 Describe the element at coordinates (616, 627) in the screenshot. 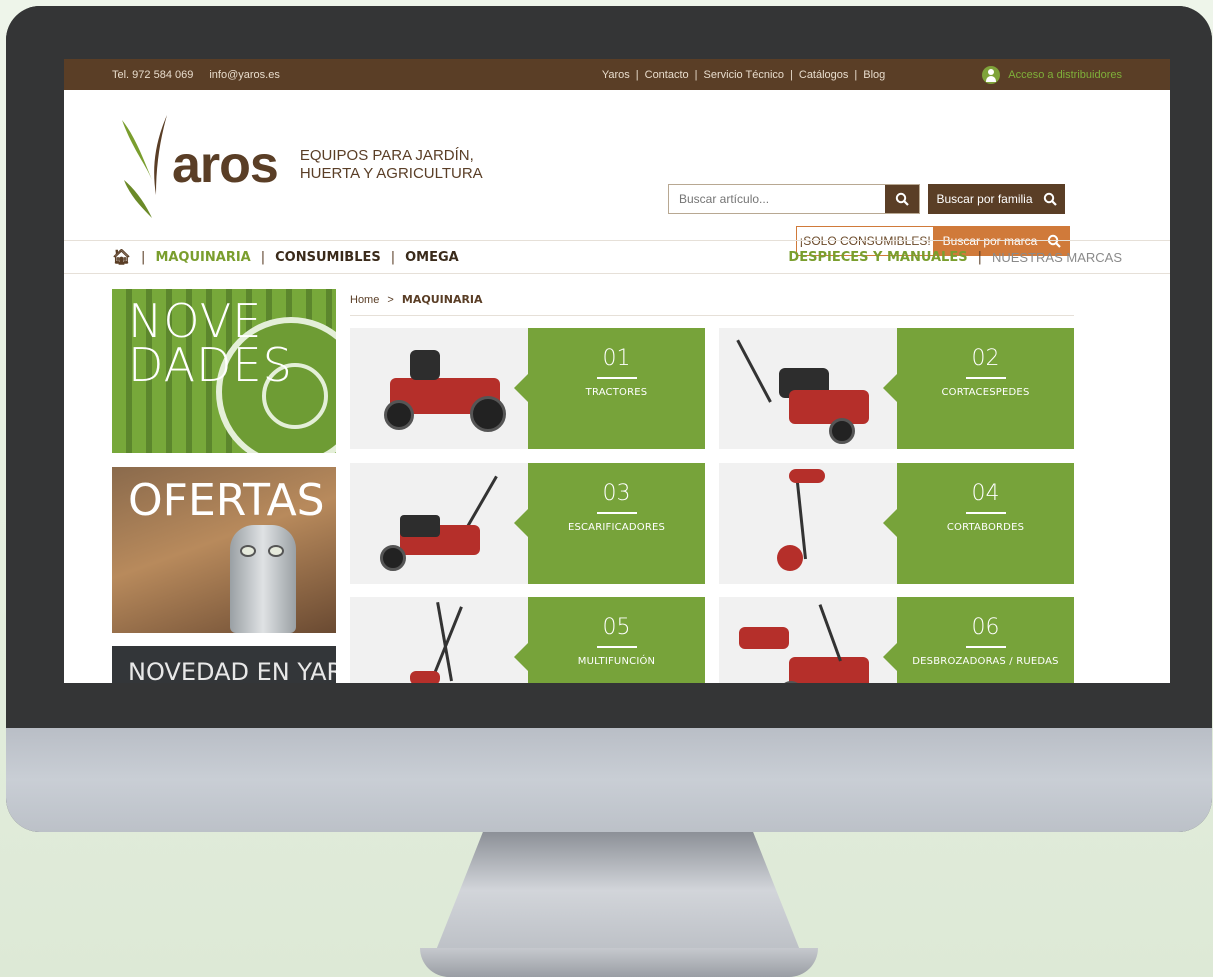

I see `category-number: 05` at that location.